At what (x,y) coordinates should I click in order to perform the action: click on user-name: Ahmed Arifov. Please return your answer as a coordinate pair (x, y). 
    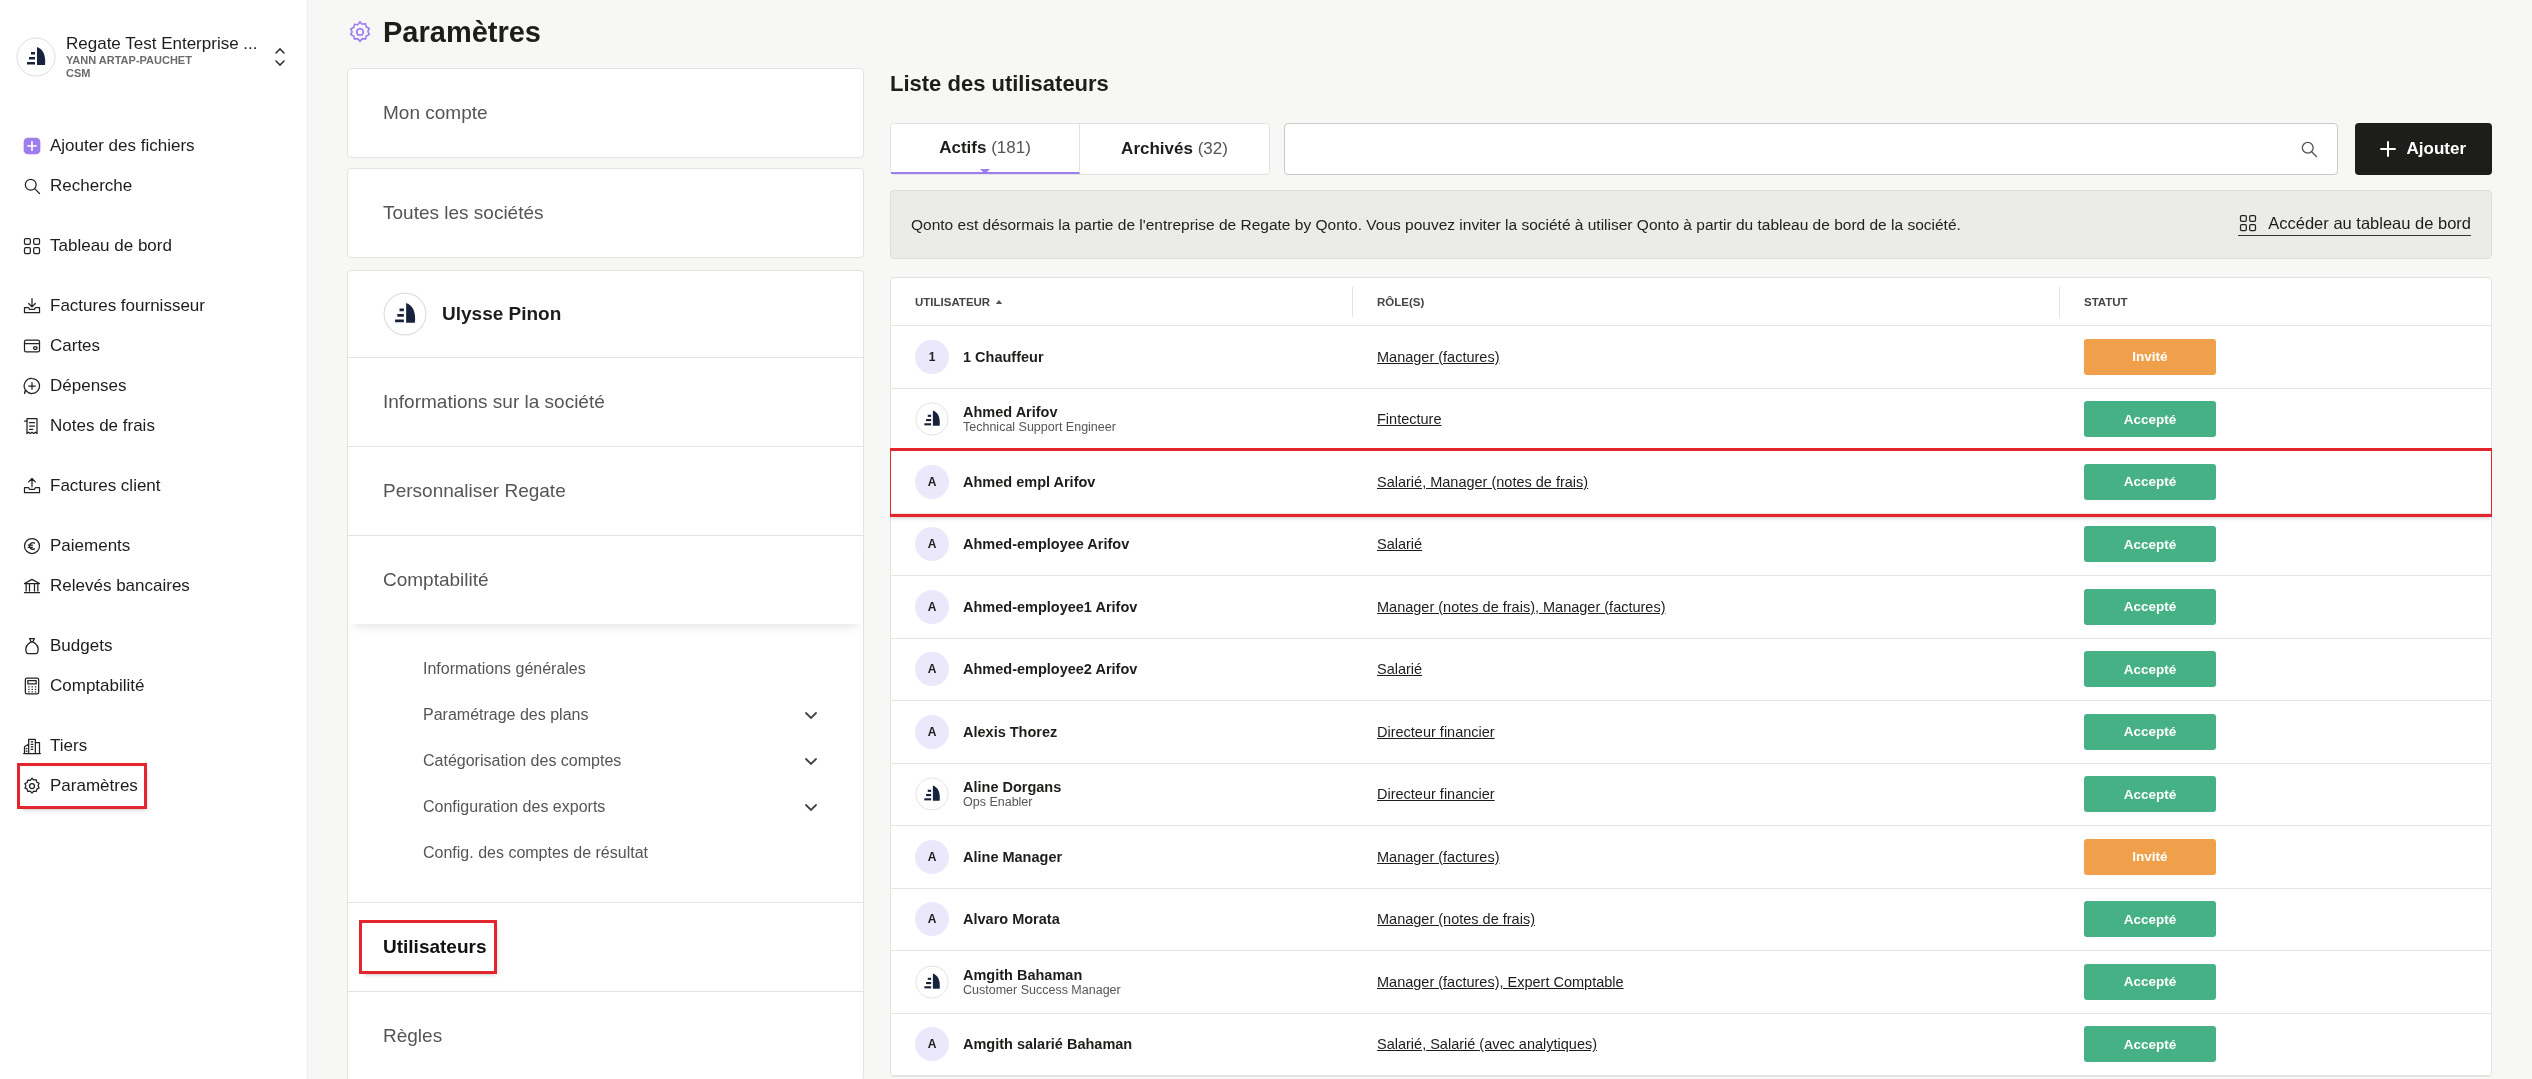
    Looking at the image, I should click on (1011, 412).